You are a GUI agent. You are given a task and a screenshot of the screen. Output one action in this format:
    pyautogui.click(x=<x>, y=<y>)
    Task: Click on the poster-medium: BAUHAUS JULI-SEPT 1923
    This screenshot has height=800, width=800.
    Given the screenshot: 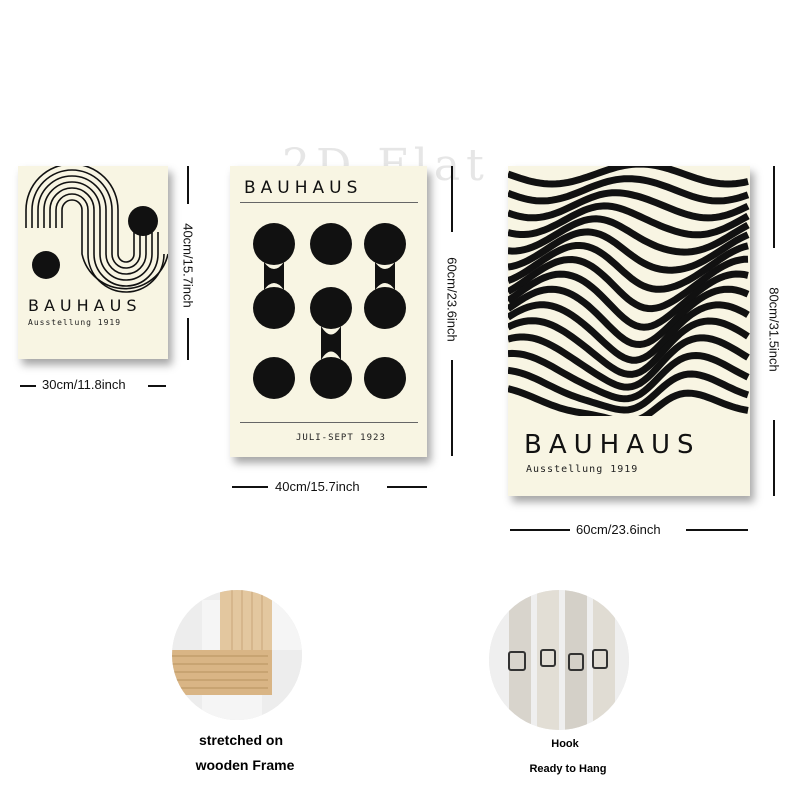 What is the action you would take?
    pyautogui.click(x=328, y=311)
    